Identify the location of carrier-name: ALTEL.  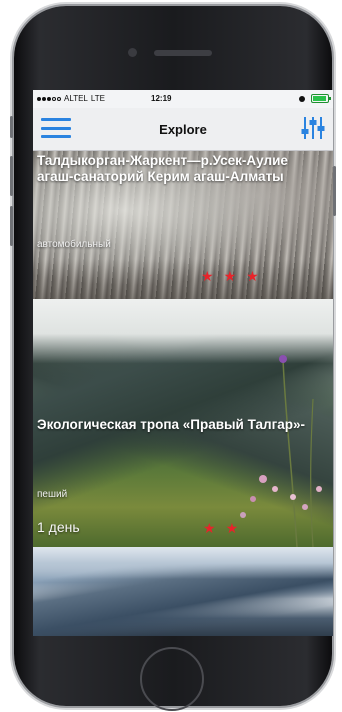
(76, 98).